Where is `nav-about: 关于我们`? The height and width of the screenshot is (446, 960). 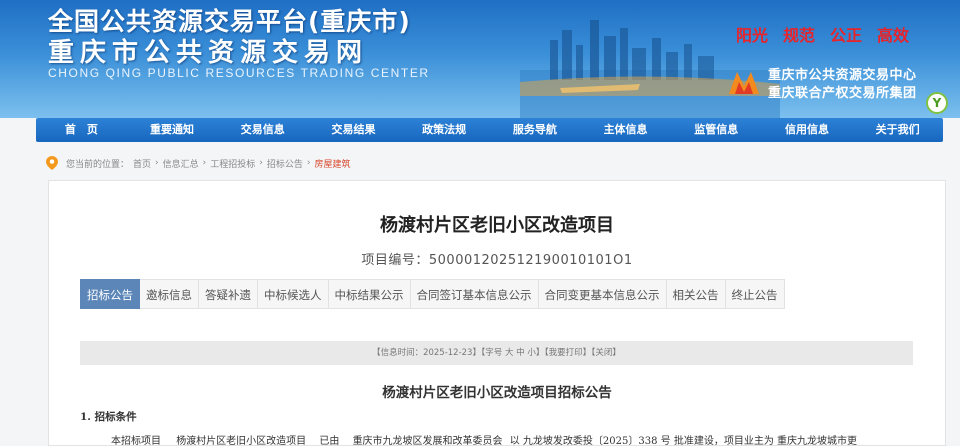 nav-about: 关于我们 is located at coordinates (897, 130).